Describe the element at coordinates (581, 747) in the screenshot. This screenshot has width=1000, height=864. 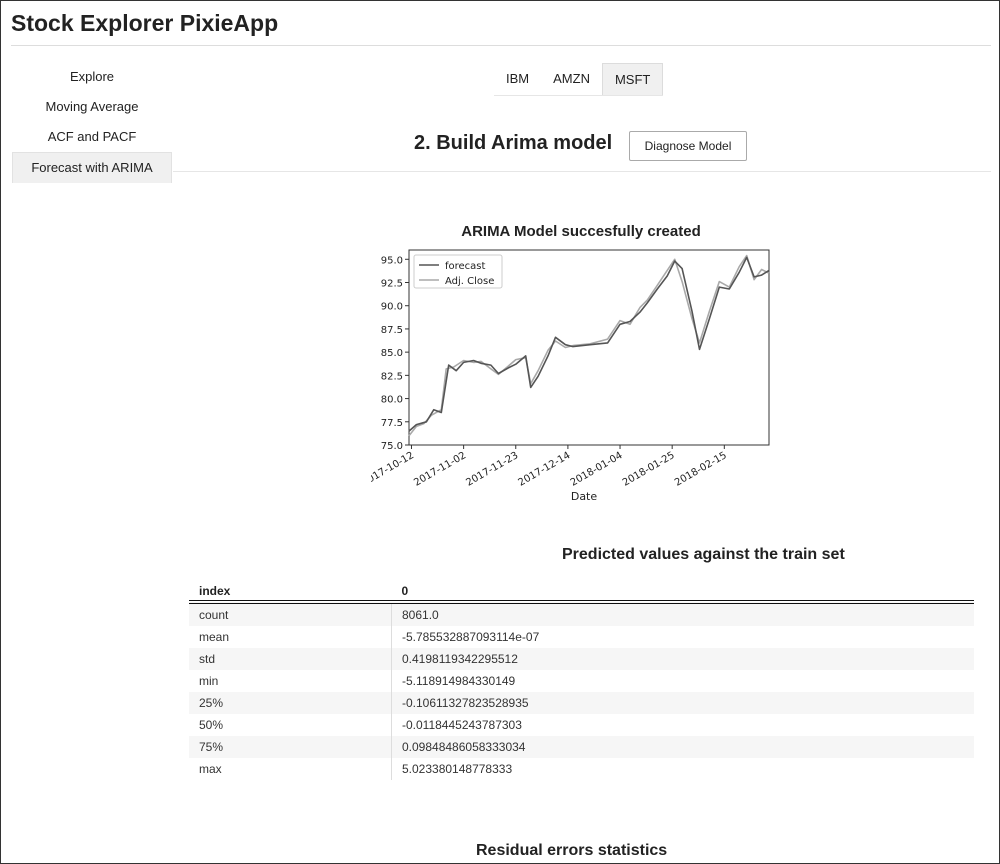
I see `table-row: 75% 0.09848486058333034` at that location.